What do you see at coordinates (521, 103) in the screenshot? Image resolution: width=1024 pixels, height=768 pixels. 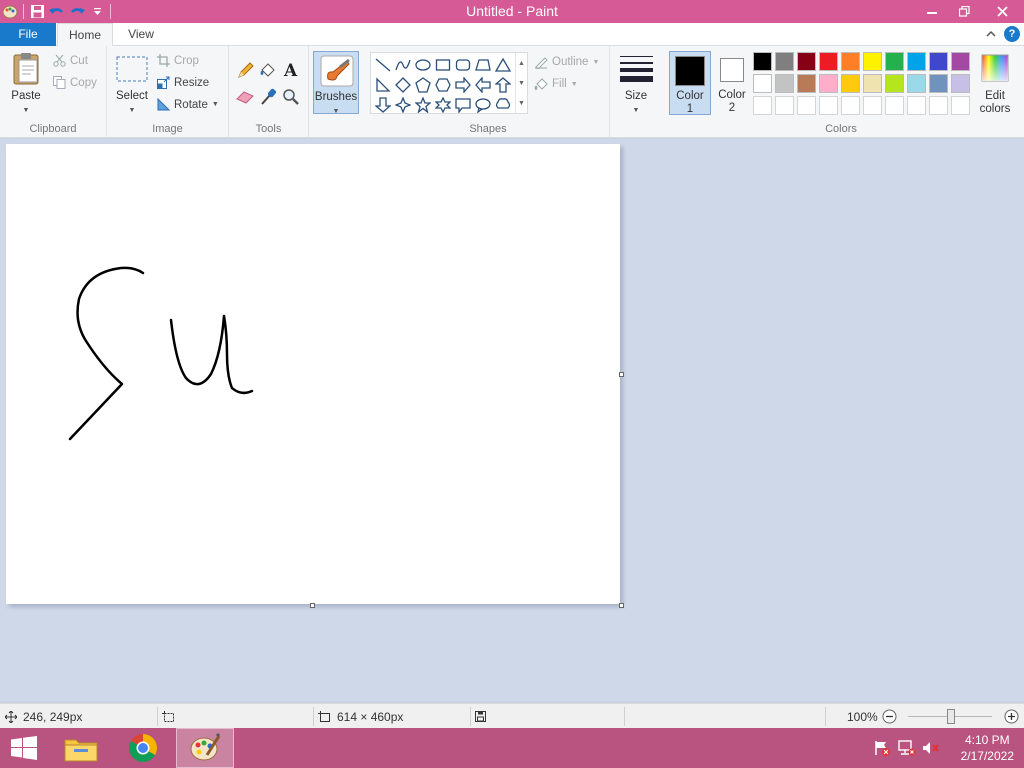 I see `shapes-expand-icon: ▼` at bounding box center [521, 103].